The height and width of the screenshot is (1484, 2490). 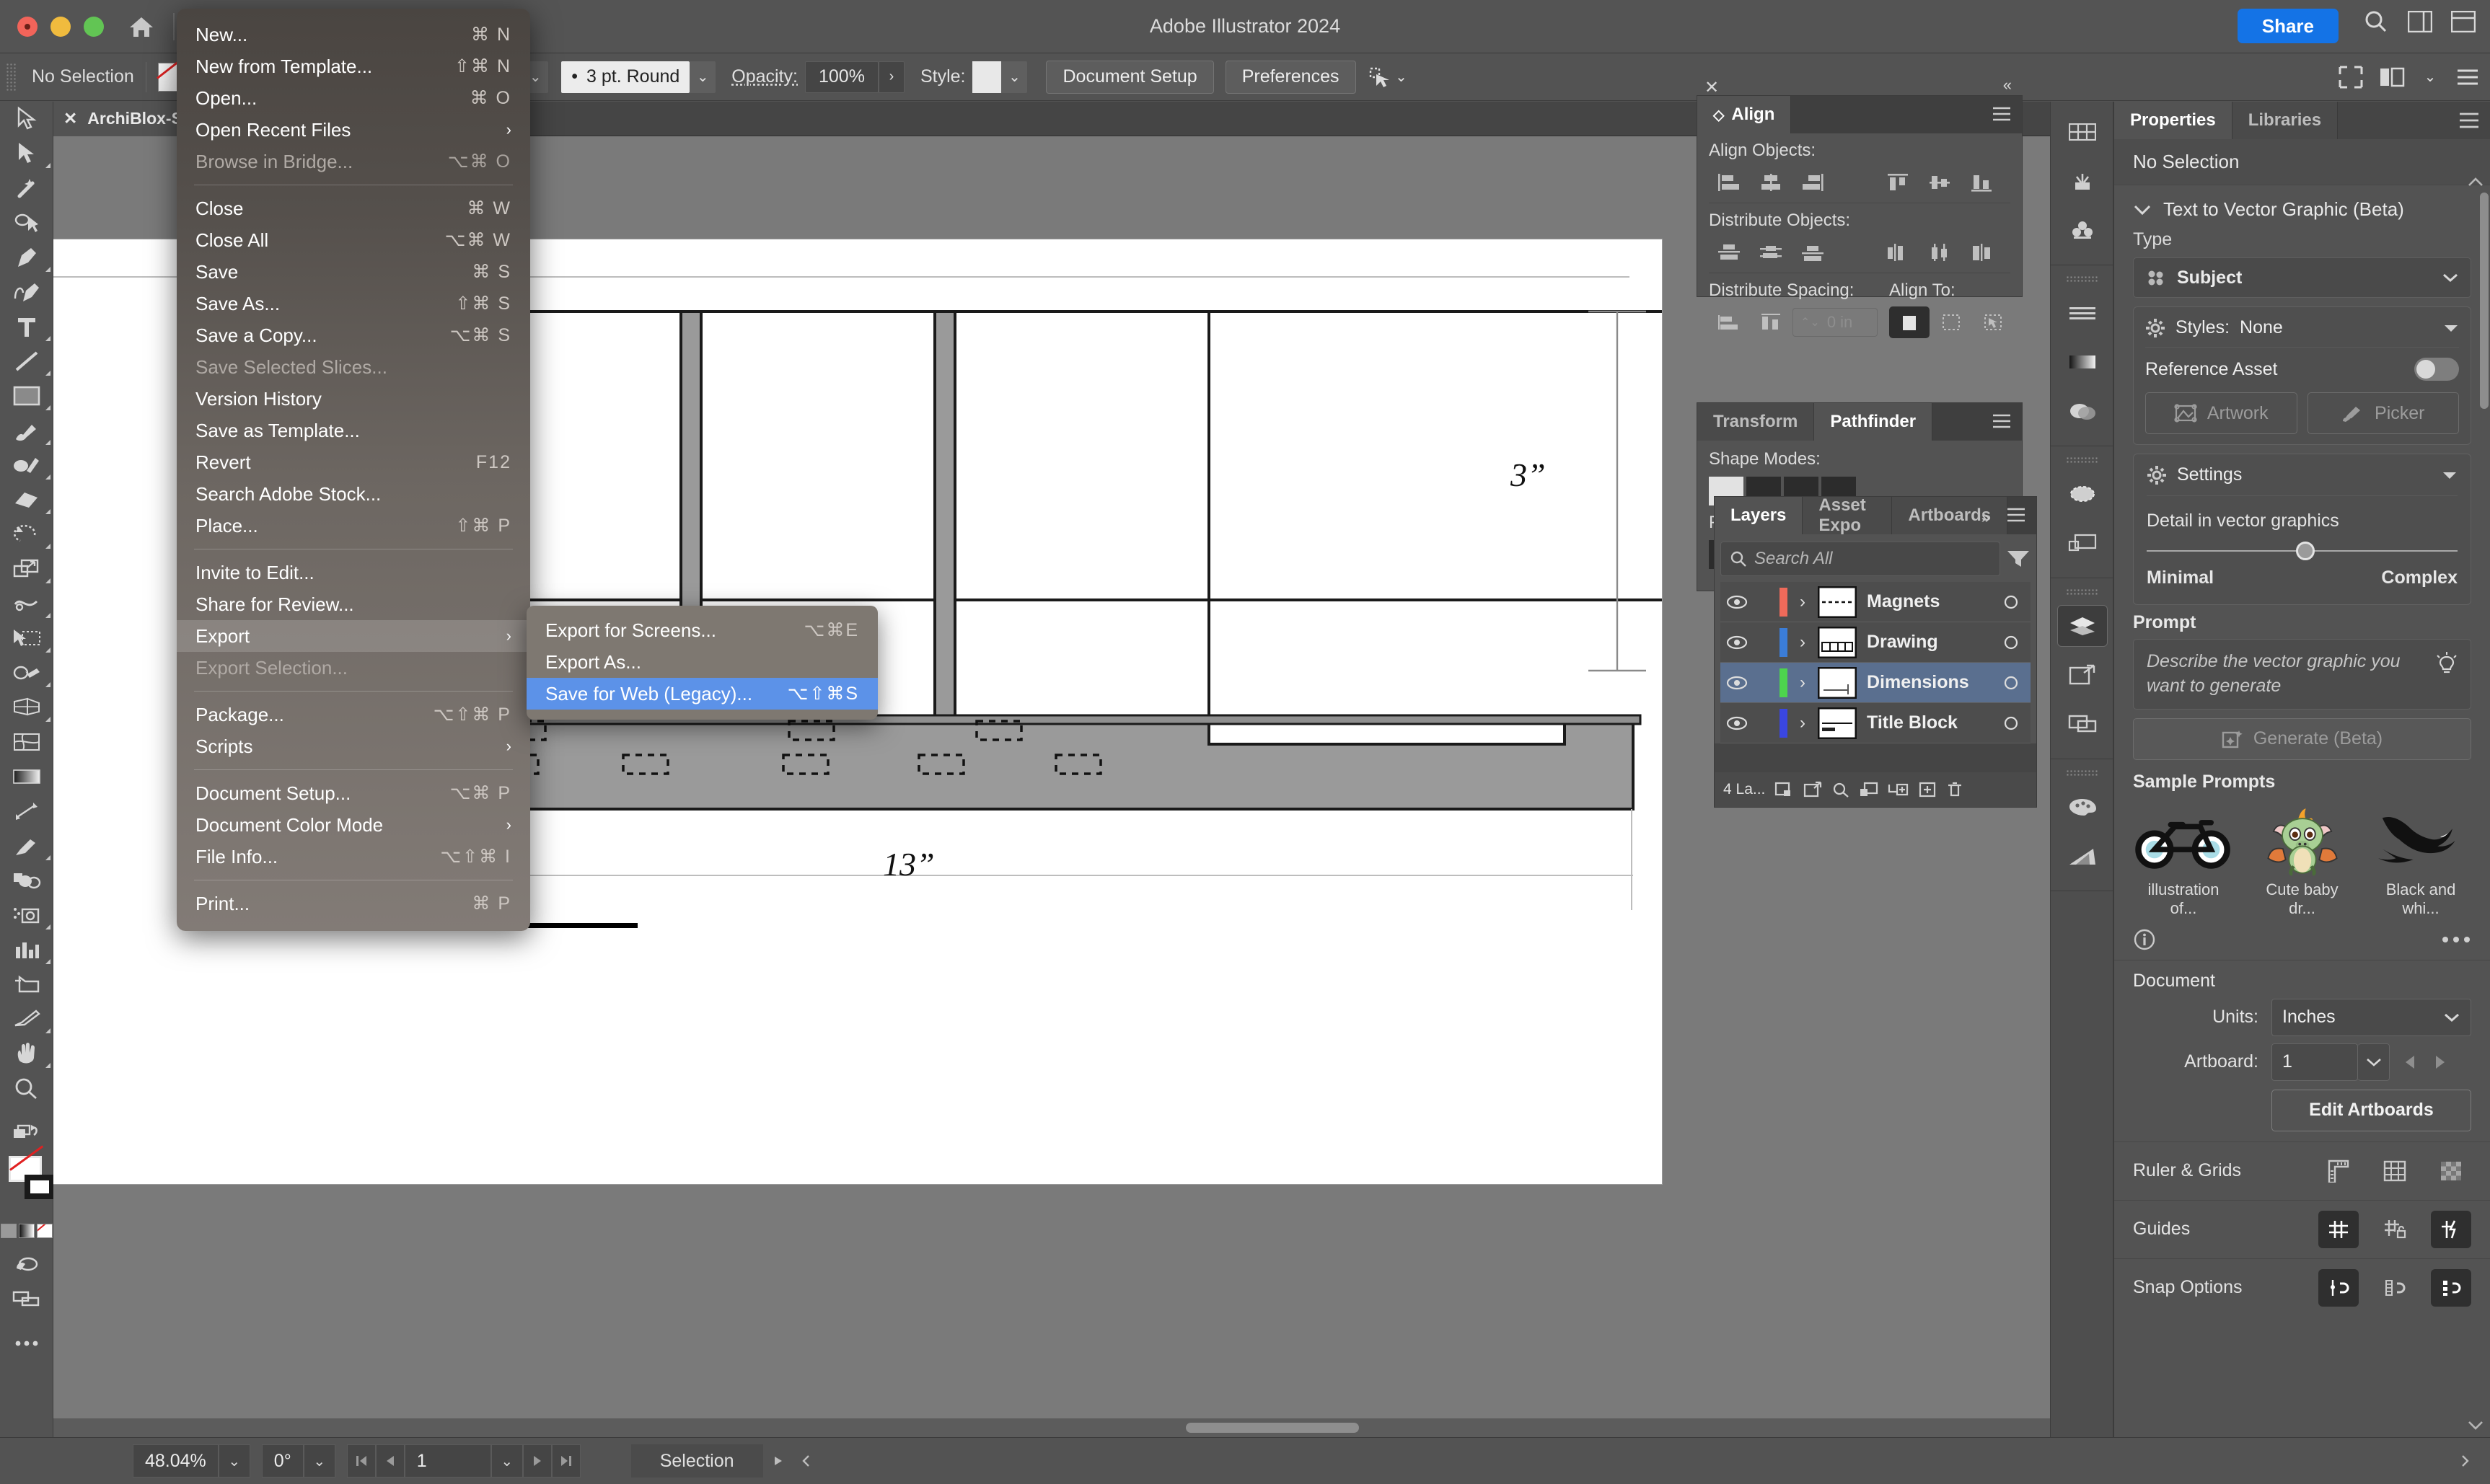 I want to click on menu-item-revert: Revert F12, so click(x=353, y=462).